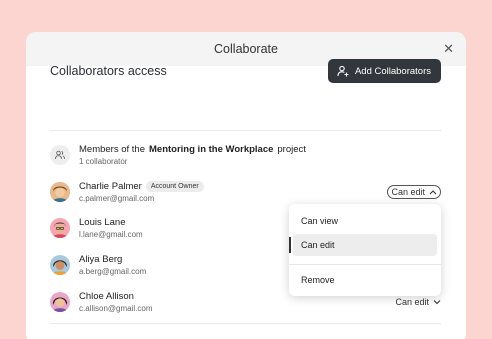  What do you see at coordinates (343, 71) in the screenshot?
I see `add-person-icon` at bounding box center [343, 71].